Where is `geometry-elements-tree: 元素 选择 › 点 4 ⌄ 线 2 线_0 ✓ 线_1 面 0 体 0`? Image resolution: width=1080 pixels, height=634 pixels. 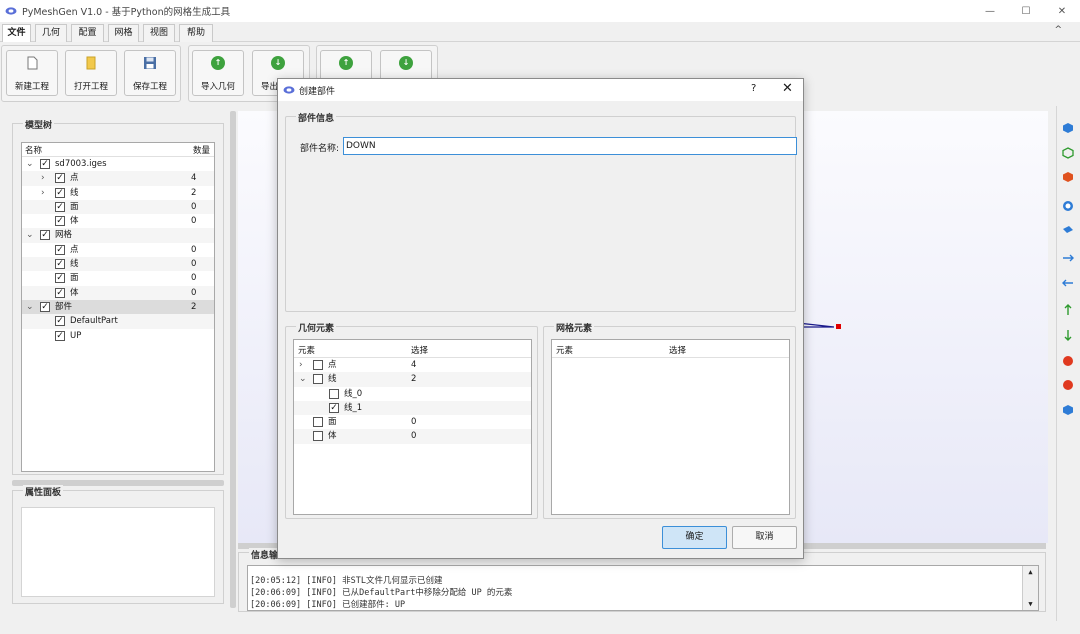
geometry-elements-tree: 元素 选择 › 点 4 ⌄ 线 2 线_0 ✓ 线_1 面 0 体 0 is located at coordinates (412, 427).